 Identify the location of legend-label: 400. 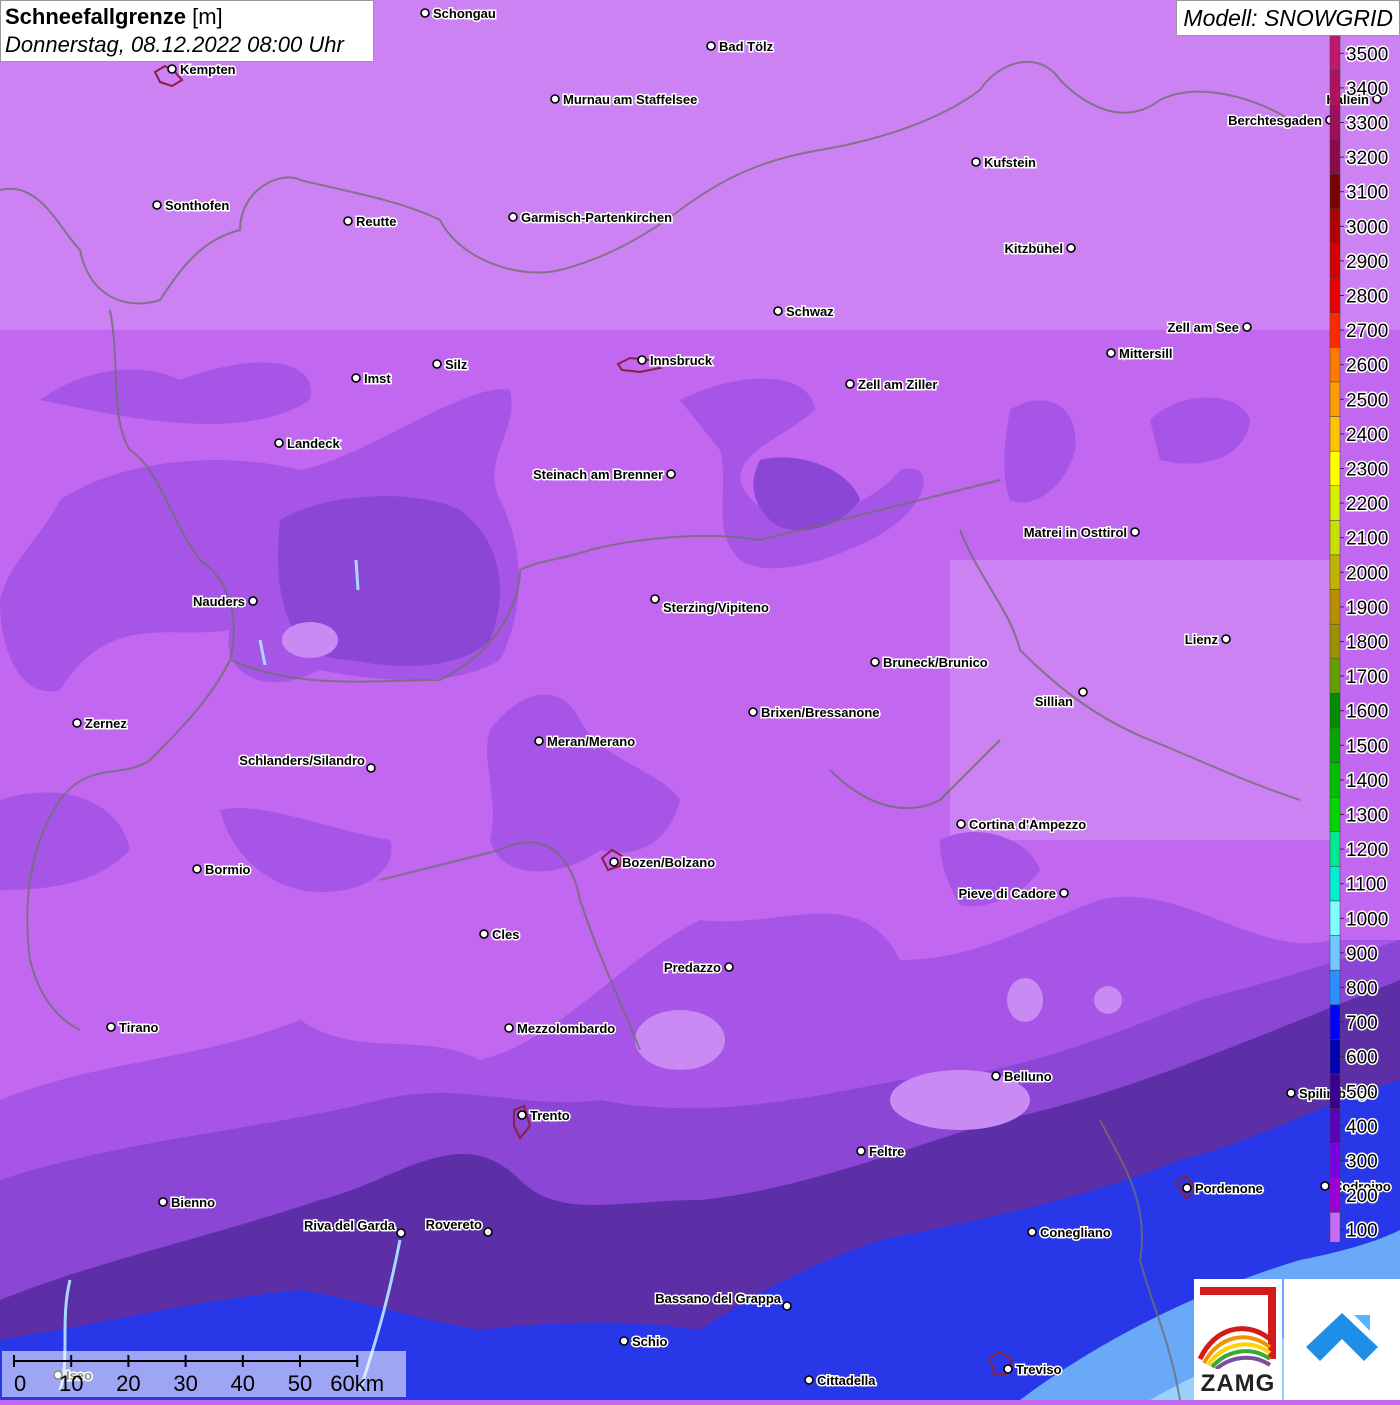
(1362, 1127).